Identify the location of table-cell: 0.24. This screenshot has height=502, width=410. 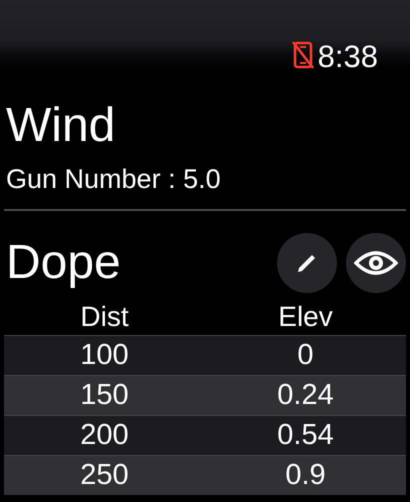
(305, 395).